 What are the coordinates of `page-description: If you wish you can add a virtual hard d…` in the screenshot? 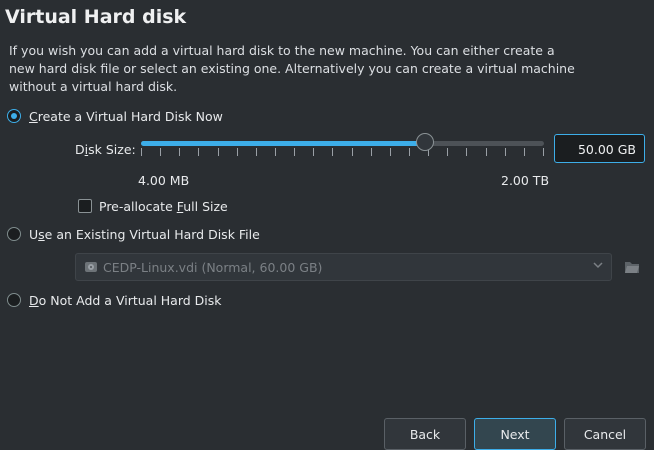 It's located at (292, 68).